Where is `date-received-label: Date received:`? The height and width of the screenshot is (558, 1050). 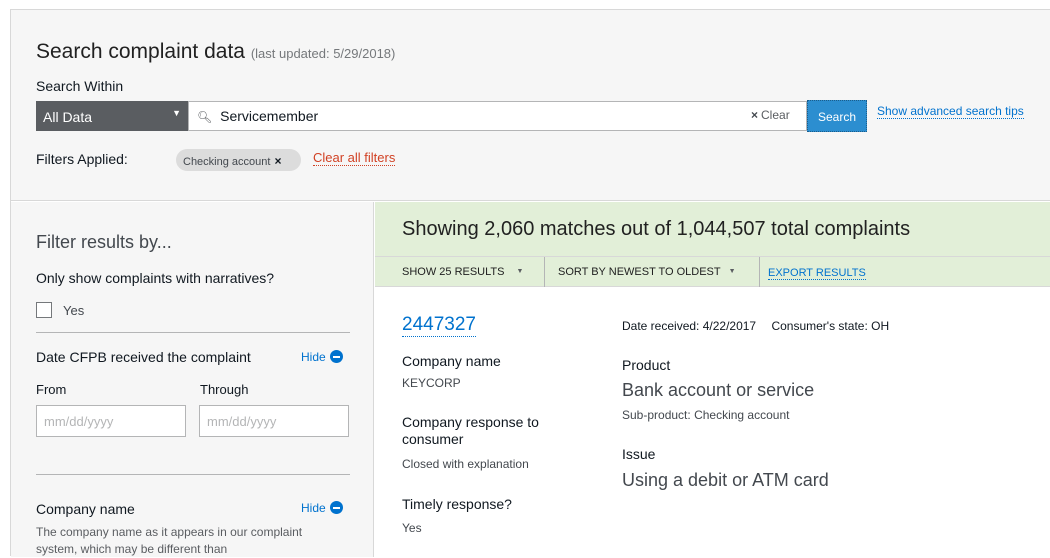
date-received-label: Date received: is located at coordinates (661, 326).